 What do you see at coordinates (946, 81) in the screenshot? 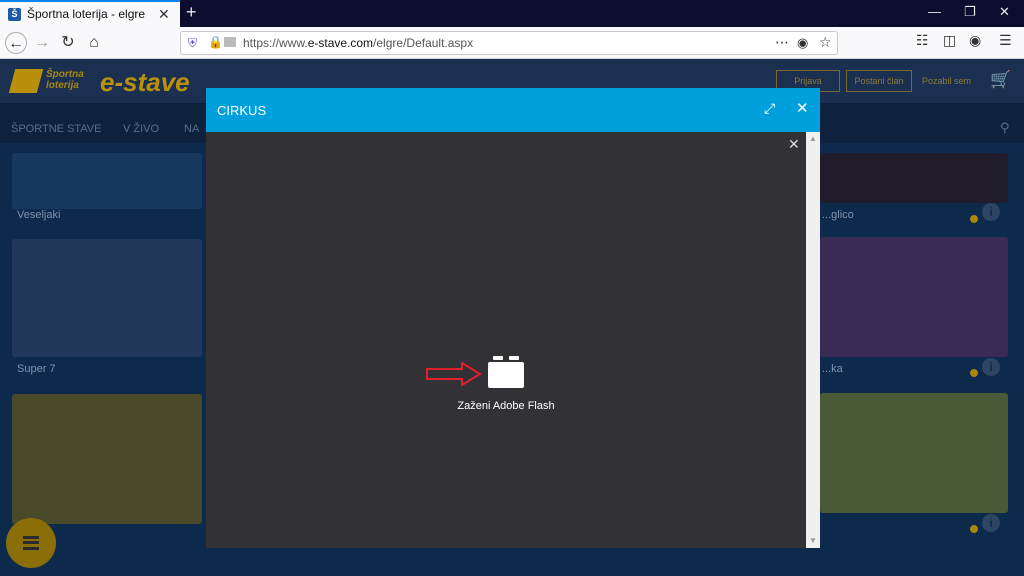
I see `forgot-link: Pozabil sem` at bounding box center [946, 81].